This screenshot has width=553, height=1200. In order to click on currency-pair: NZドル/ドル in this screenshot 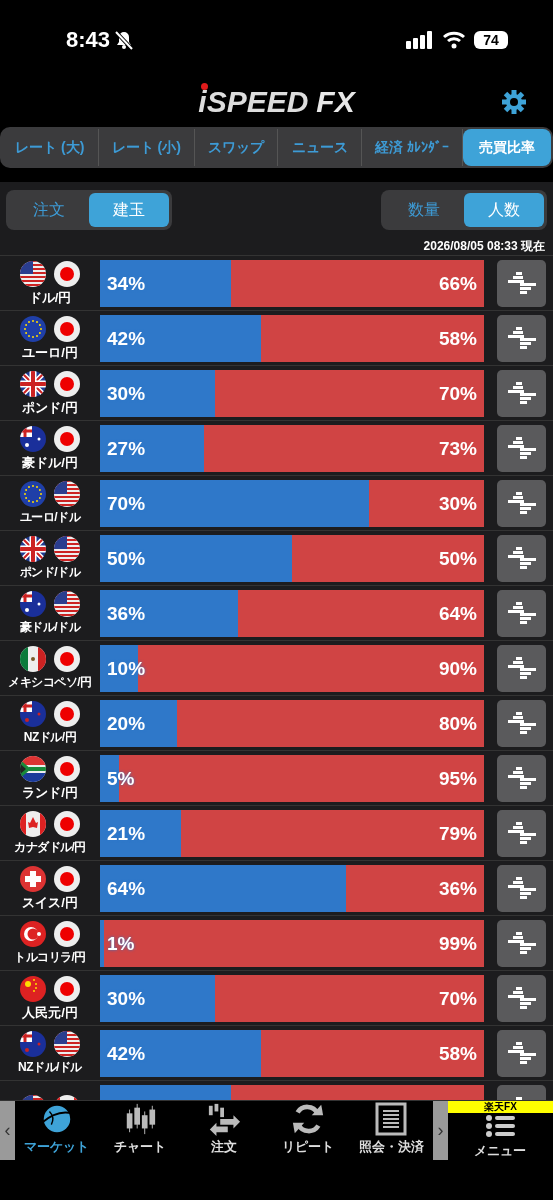, I will do `click(50, 1067)`.